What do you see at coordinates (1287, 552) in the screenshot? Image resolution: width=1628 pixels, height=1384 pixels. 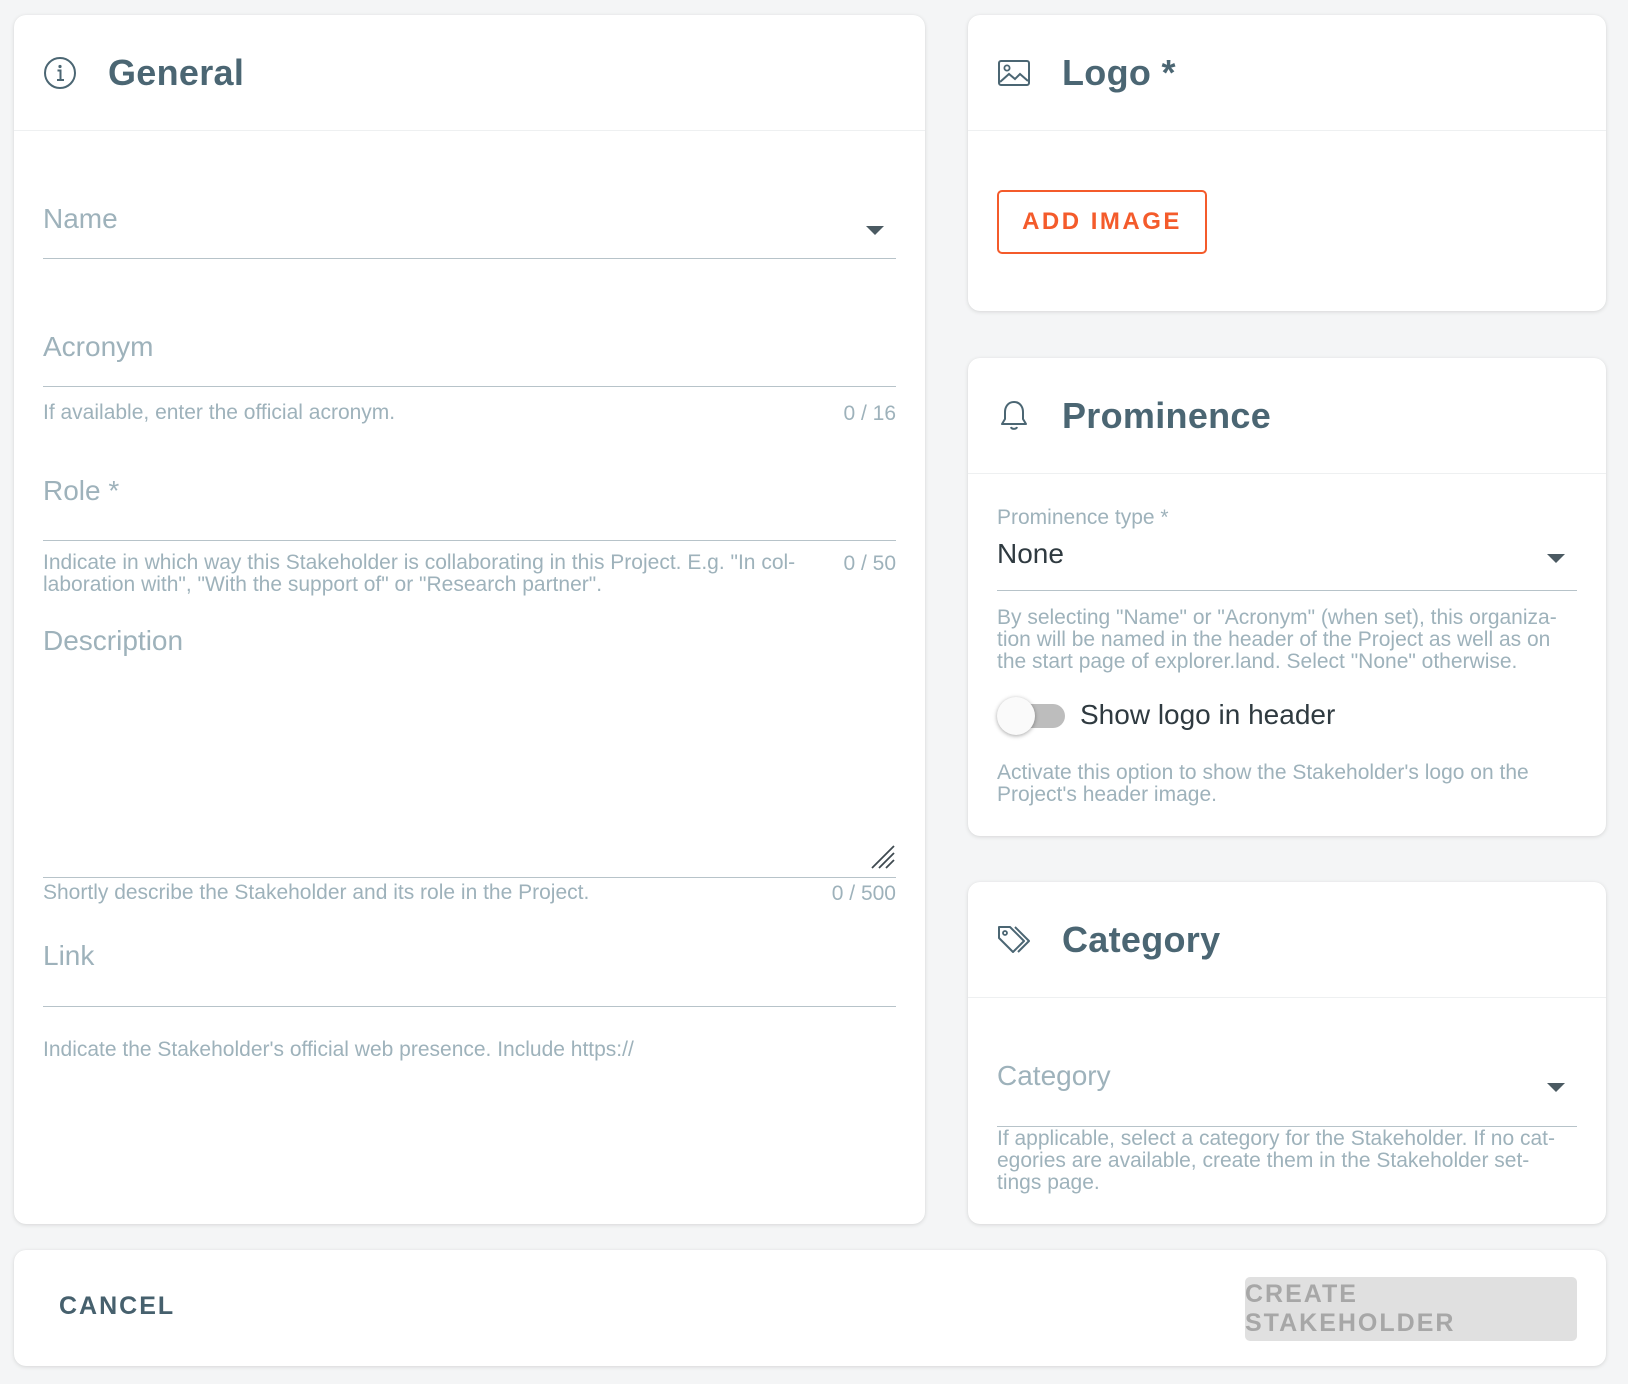 I see `prominence-type-select: Prominence type * None` at bounding box center [1287, 552].